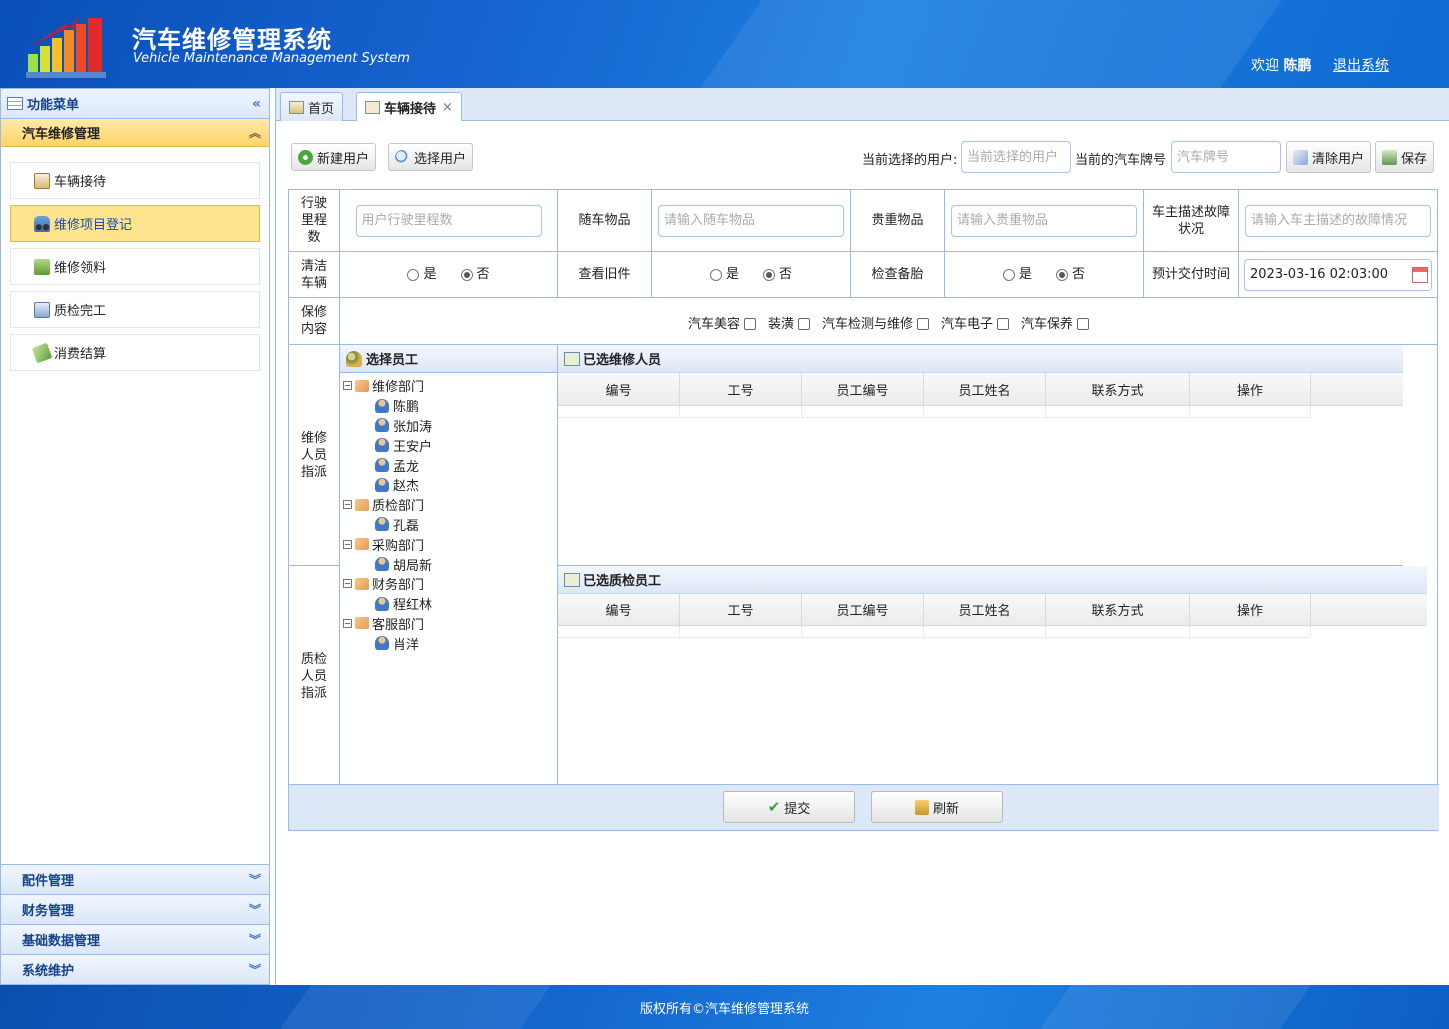 The image size is (1449, 1029). I want to click on refresh-button: 刷新, so click(937, 807).